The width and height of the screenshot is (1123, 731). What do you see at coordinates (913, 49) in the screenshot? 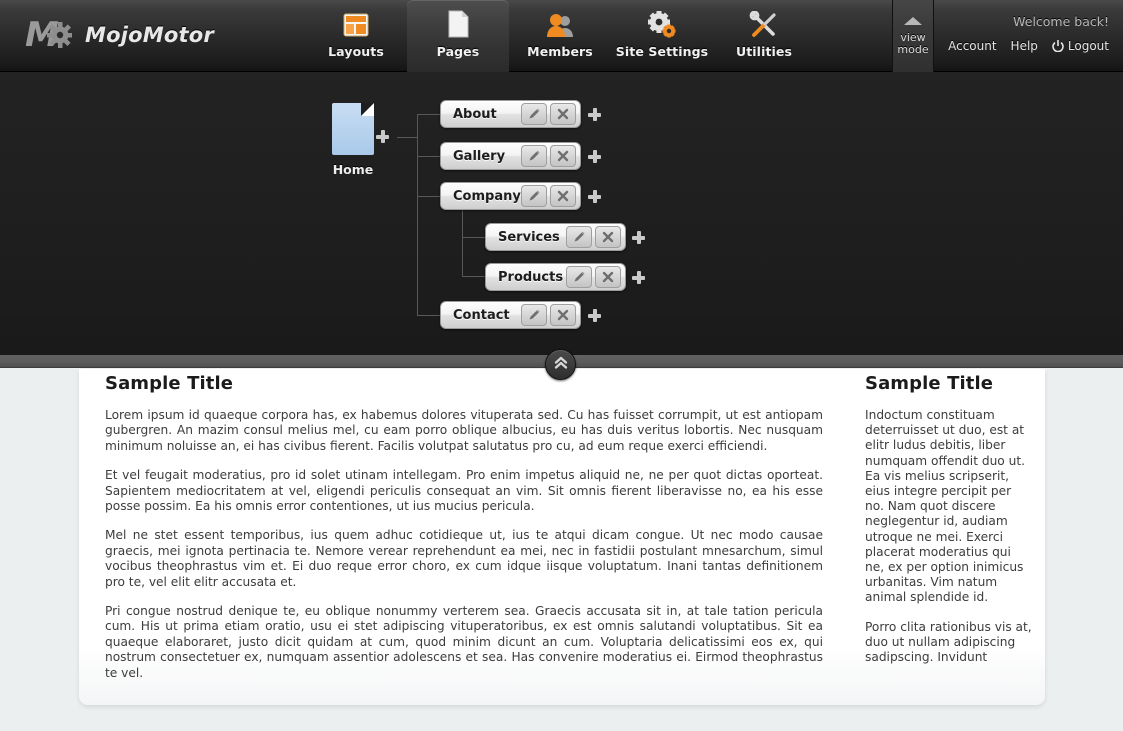
I see `view-mode-label-line2: mode` at bounding box center [913, 49].